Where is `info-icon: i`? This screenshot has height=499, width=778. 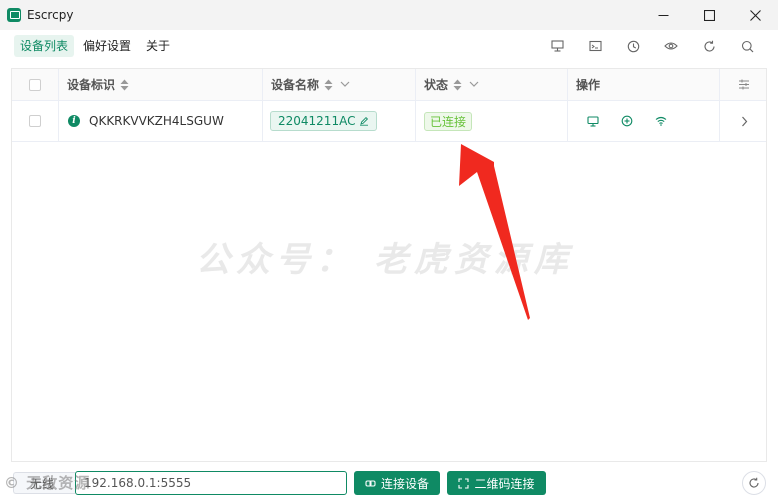 info-icon: i is located at coordinates (74, 121).